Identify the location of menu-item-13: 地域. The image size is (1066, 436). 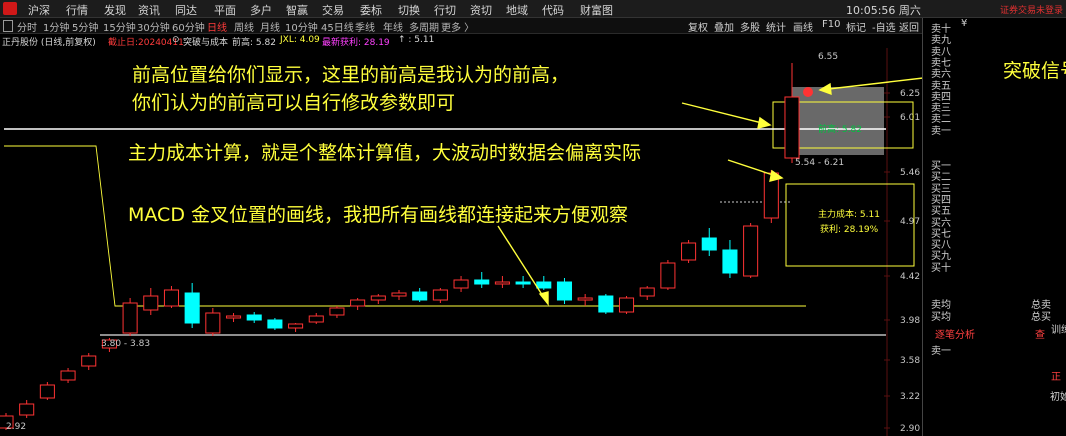
(517, 10).